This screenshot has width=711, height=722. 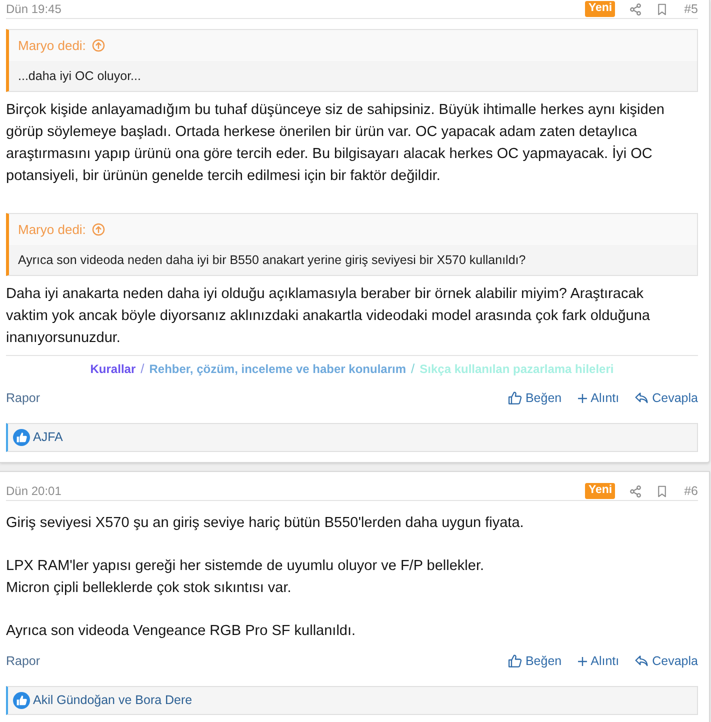 I want to click on post-date: Dün 20:01, so click(x=34, y=491).